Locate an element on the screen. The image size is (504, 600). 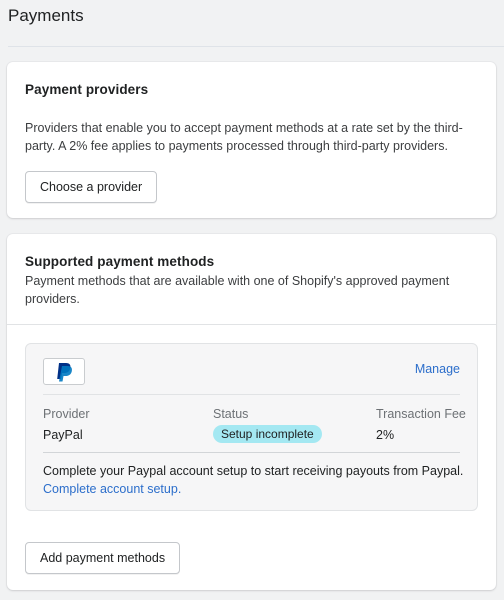
provider-panel-divider is located at coordinates (251, 394).